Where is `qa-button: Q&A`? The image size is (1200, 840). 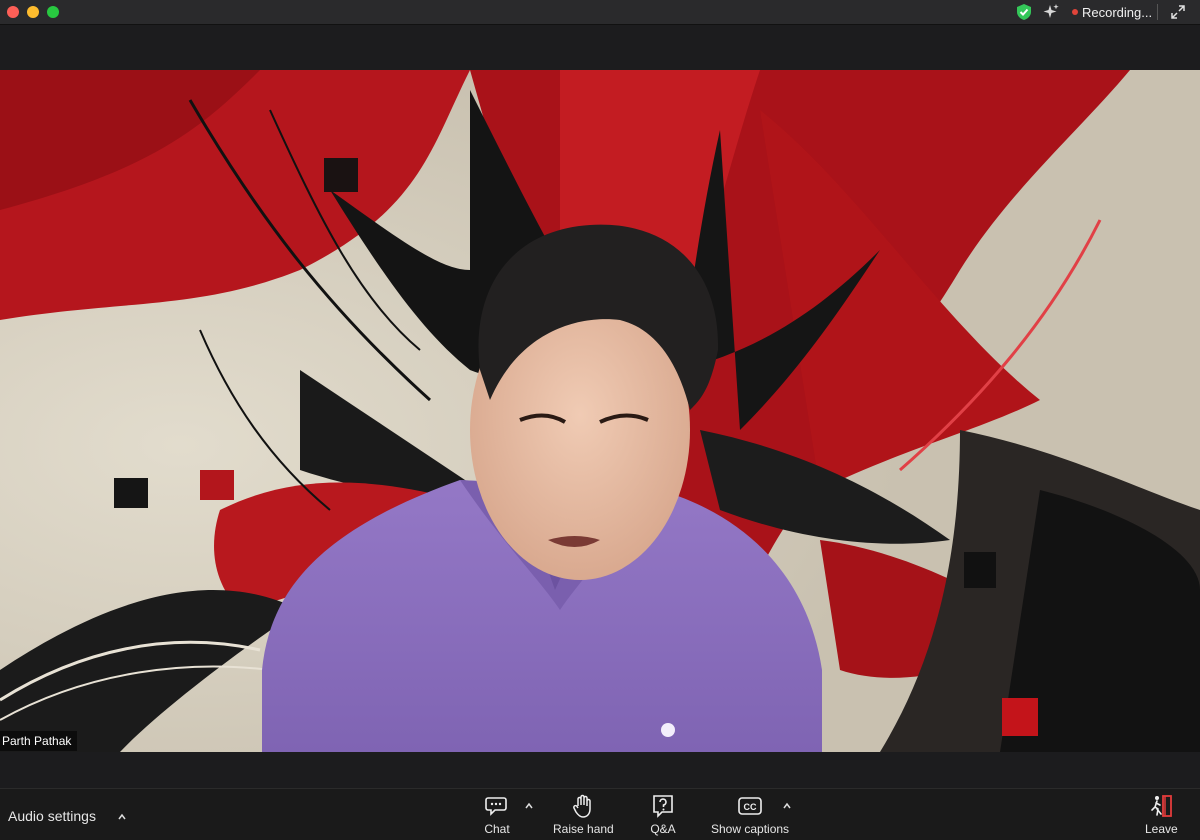
qa-button: Q&A is located at coordinates (663, 814).